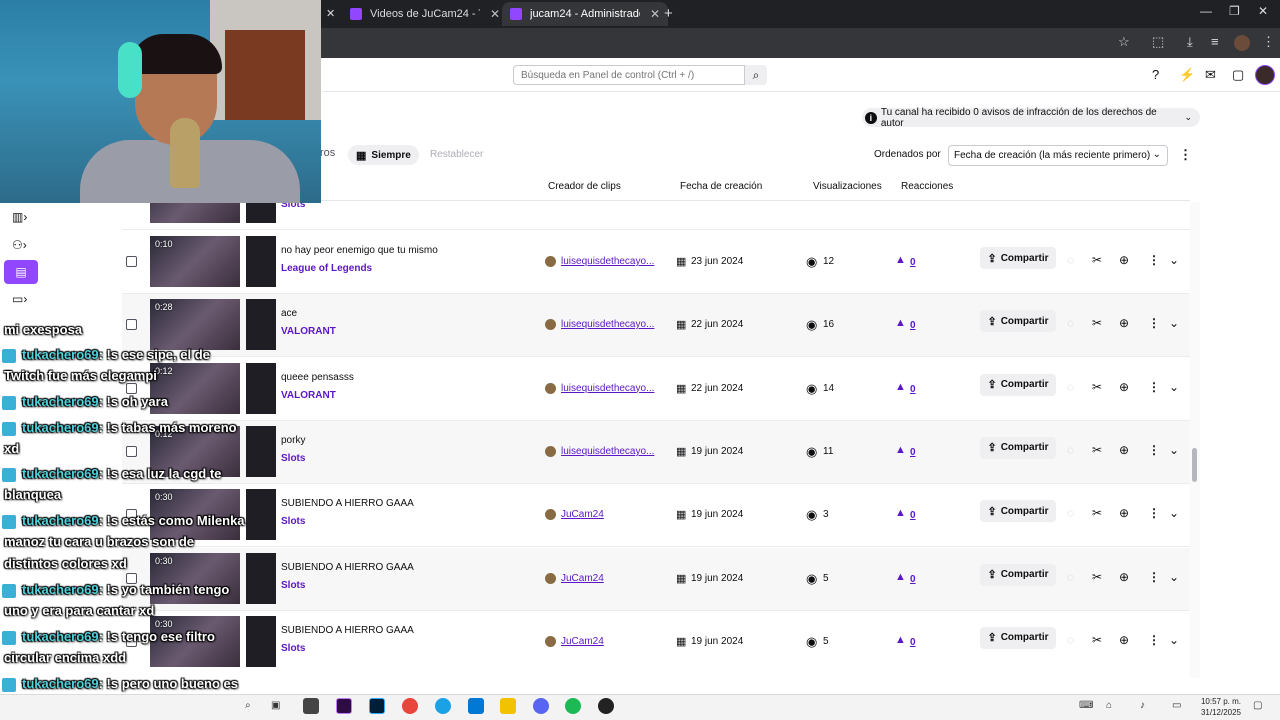 This screenshot has width=1280, height=720. Describe the element at coordinates (721, 186) in the screenshot. I see `column-header-created: Fecha de creación` at that location.